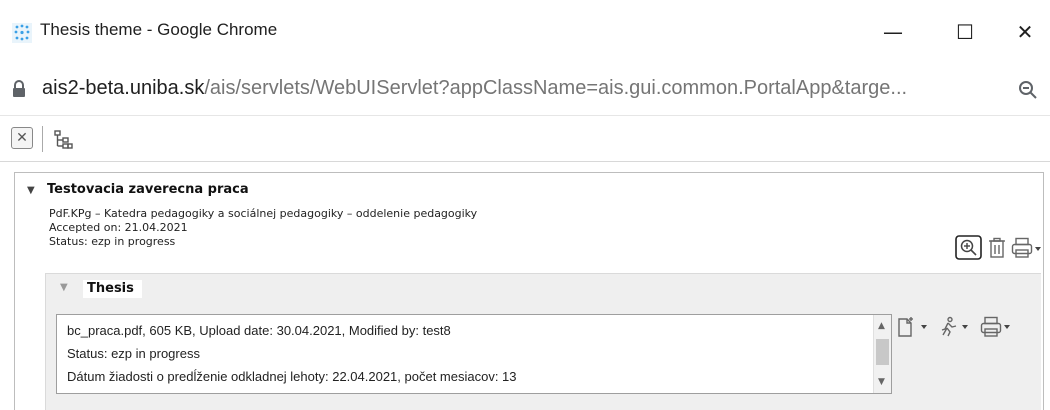  Describe the element at coordinates (525, 139) in the screenshot. I see `app-toolbar: ✕` at that location.